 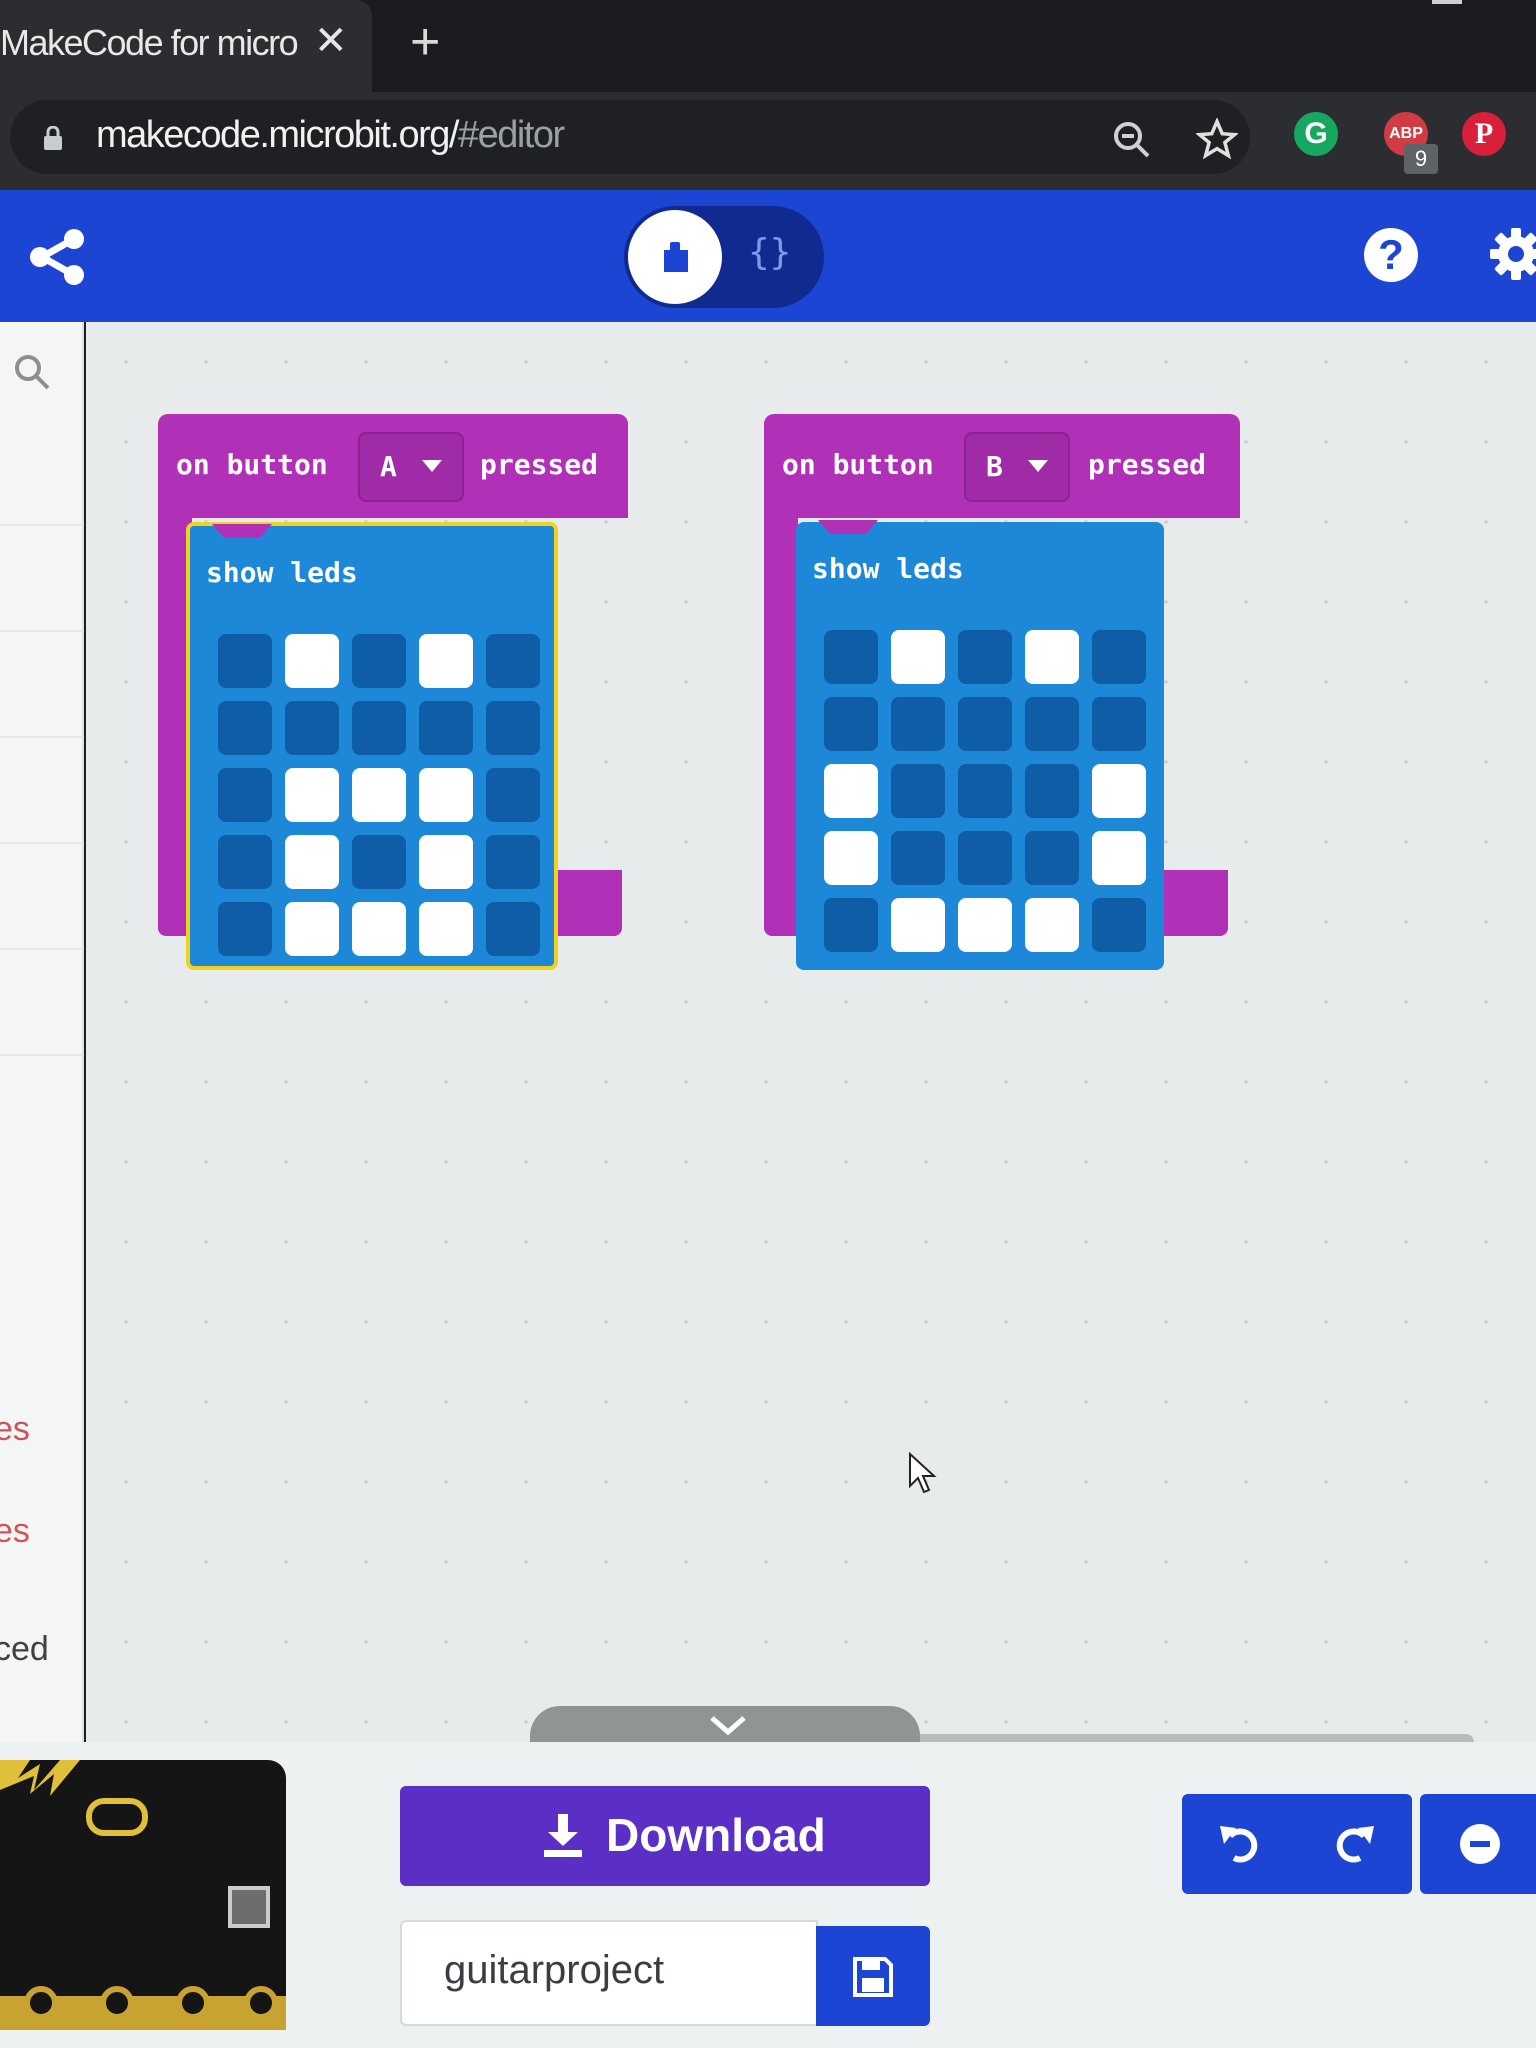 I want to click on makecode-header: {} ?, so click(x=768, y=256).